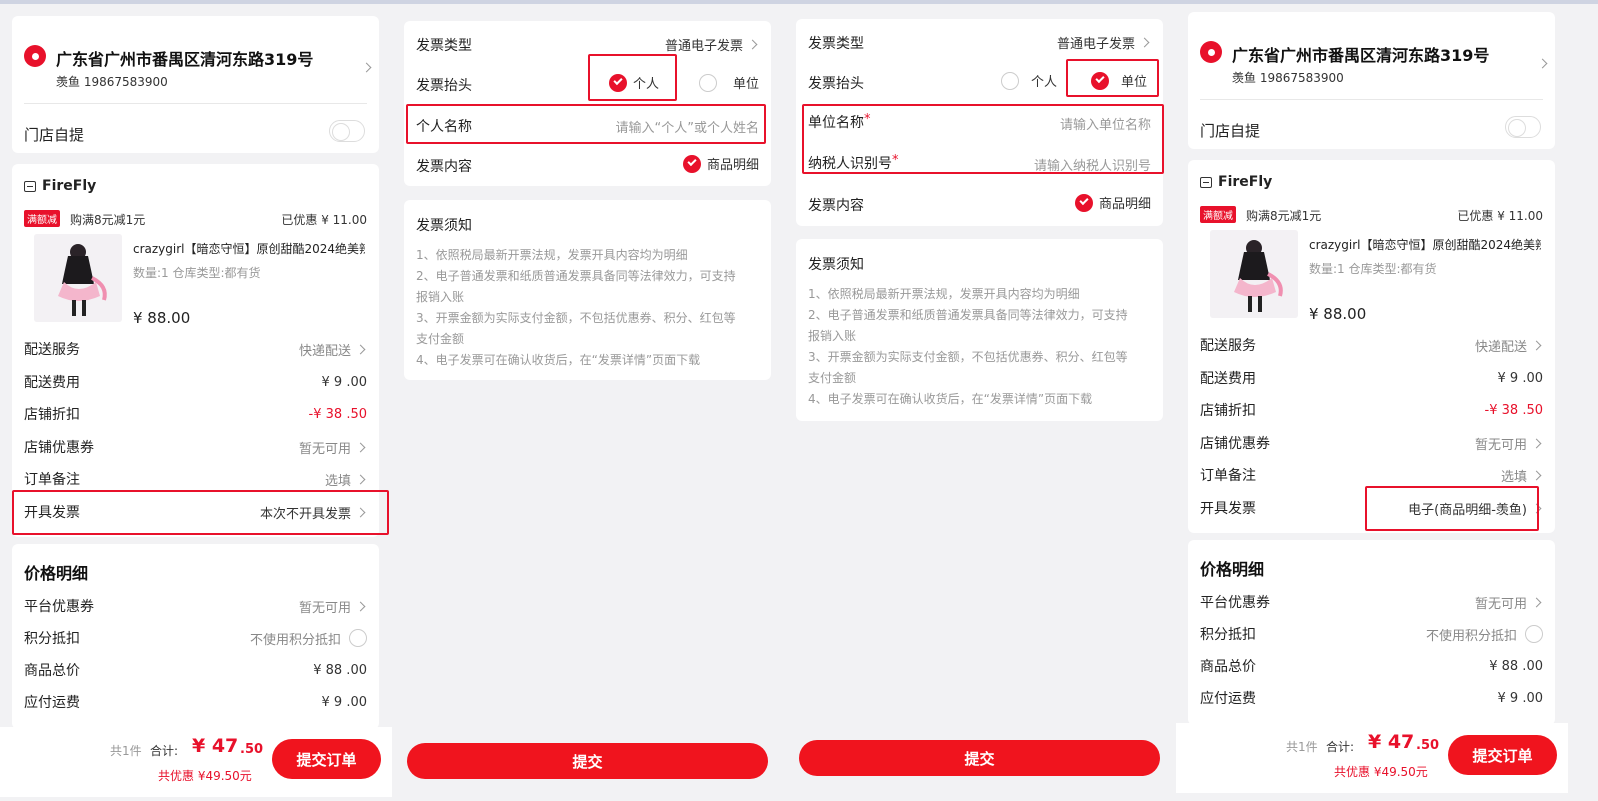  What do you see at coordinates (1428, 745) in the screenshot?
I see `total-amount-decimal: .50` at bounding box center [1428, 745].